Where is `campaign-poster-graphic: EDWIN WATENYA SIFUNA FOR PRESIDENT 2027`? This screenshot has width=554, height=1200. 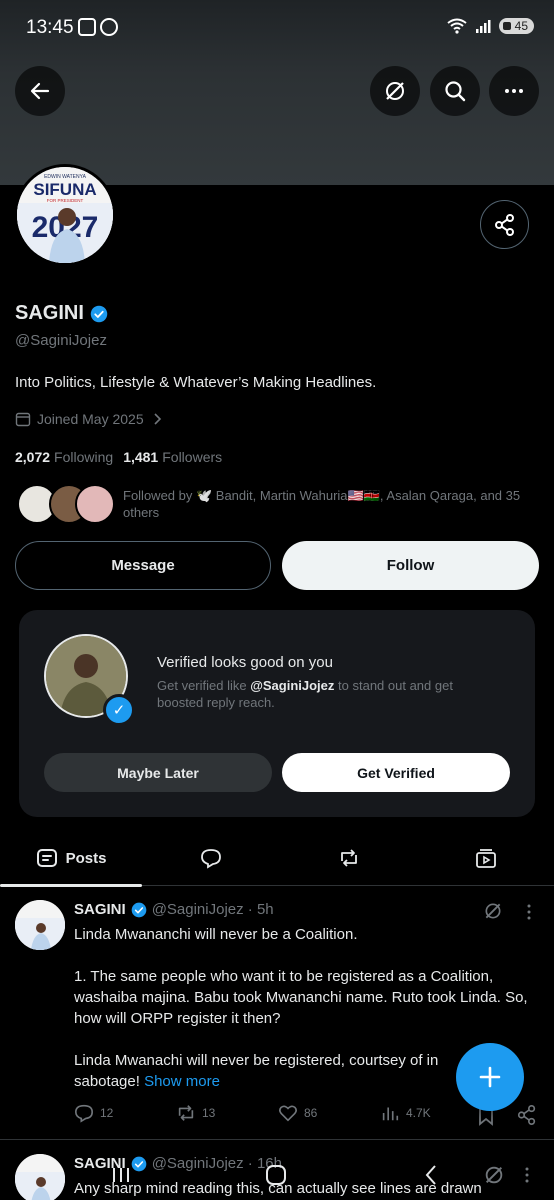 campaign-poster-graphic: EDWIN WATENYA SIFUNA FOR PRESIDENT 2027 is located at coordinates (65, 215).